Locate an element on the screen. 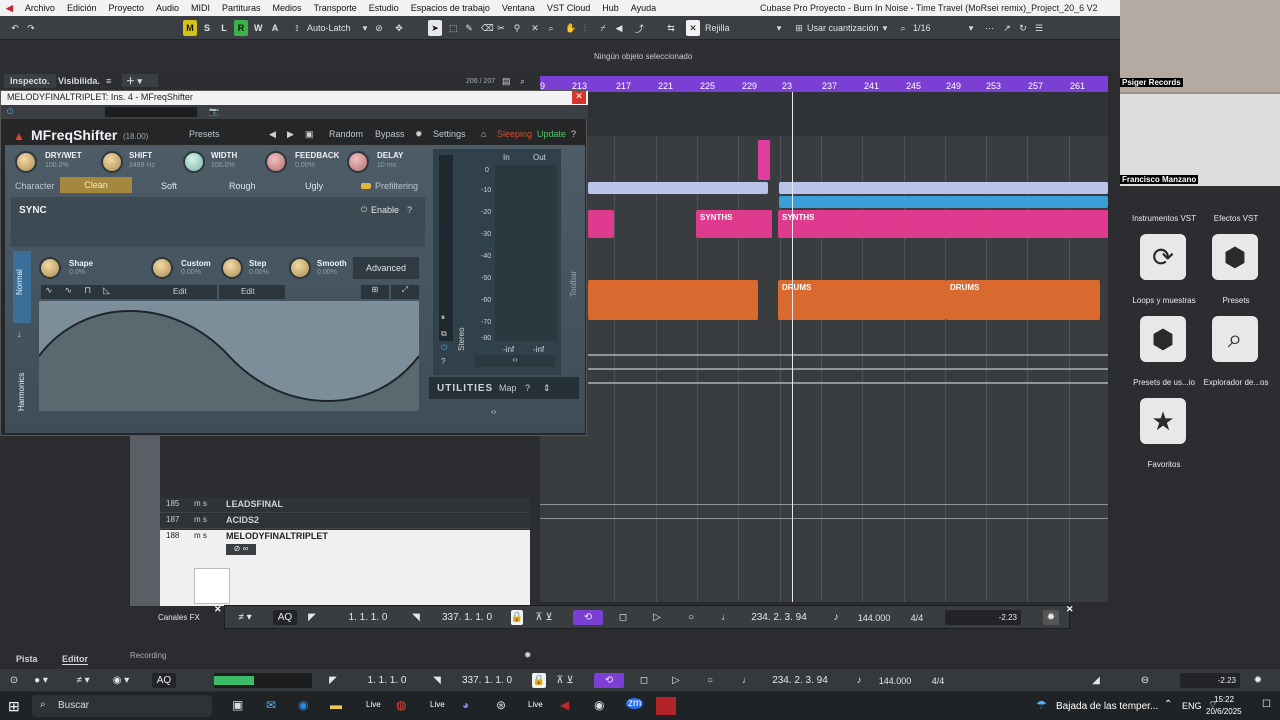 The image size is (1280, 720). sync-icon: ⊖ is located at coordinates (1145, 680).